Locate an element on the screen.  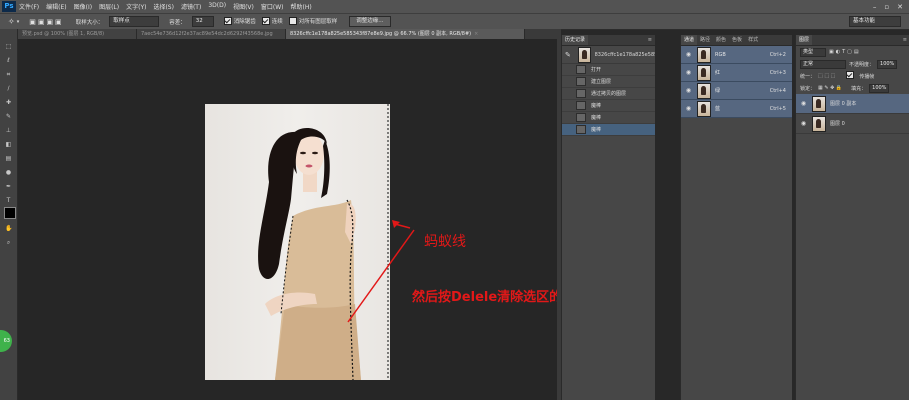
gradient-tool-icon: ▤ is located at coordinates (8, 158).